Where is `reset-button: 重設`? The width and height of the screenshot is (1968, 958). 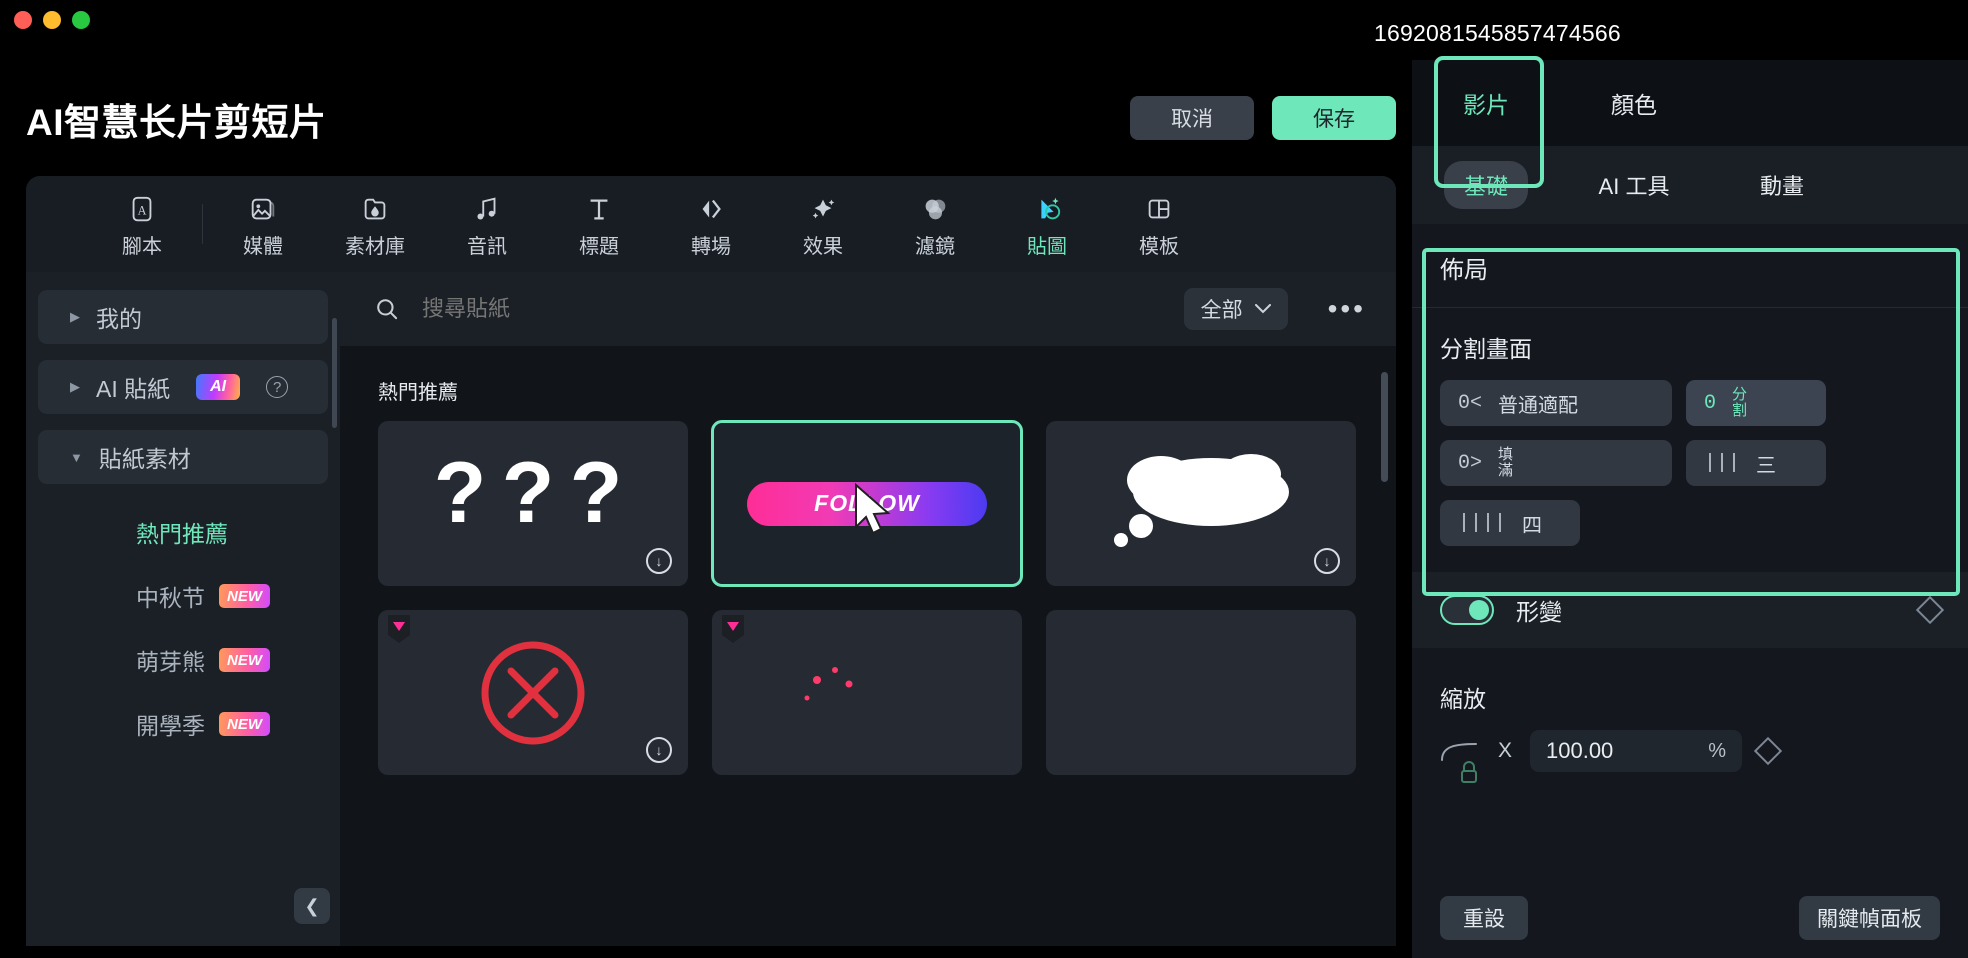 reset-button: 重設 is located at coordinates (1484, 918).